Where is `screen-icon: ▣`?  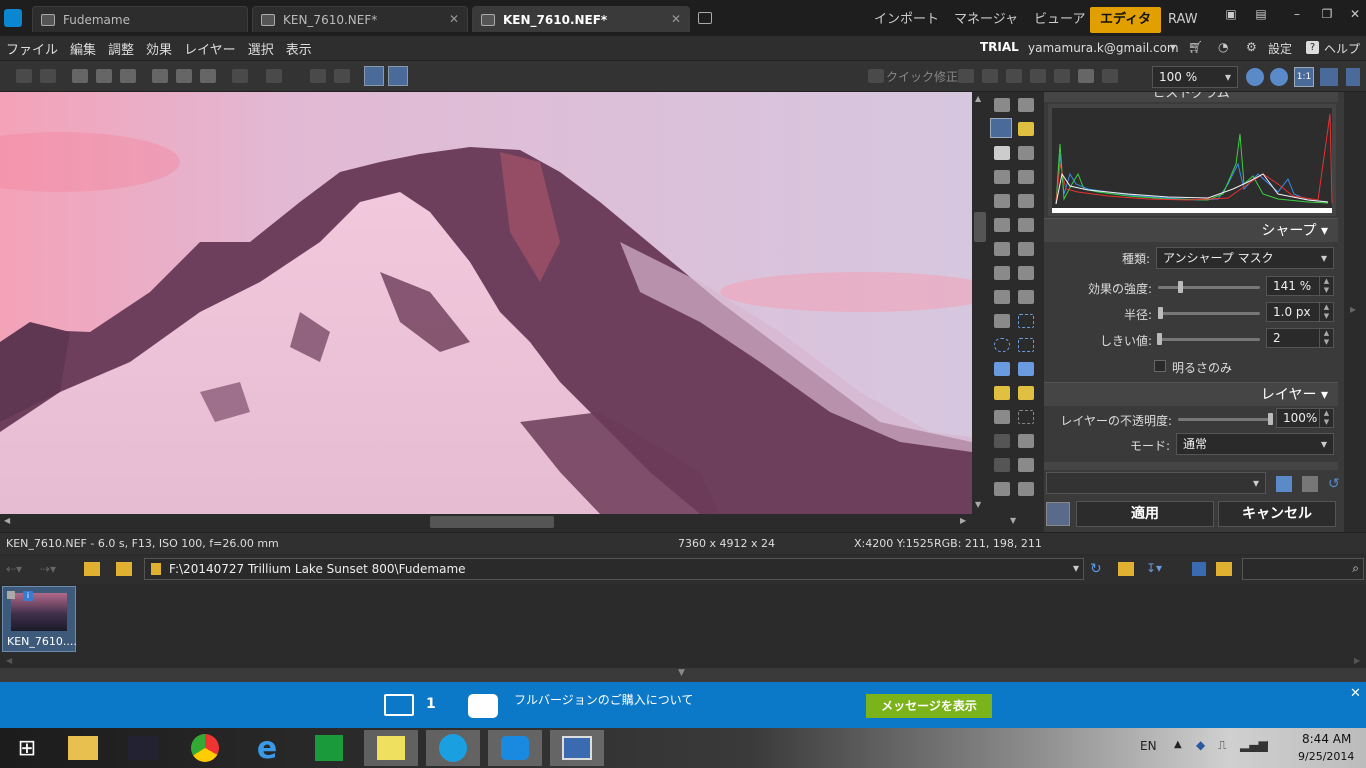 screen-icon: ▣ is located at coordinates (1231, 14).